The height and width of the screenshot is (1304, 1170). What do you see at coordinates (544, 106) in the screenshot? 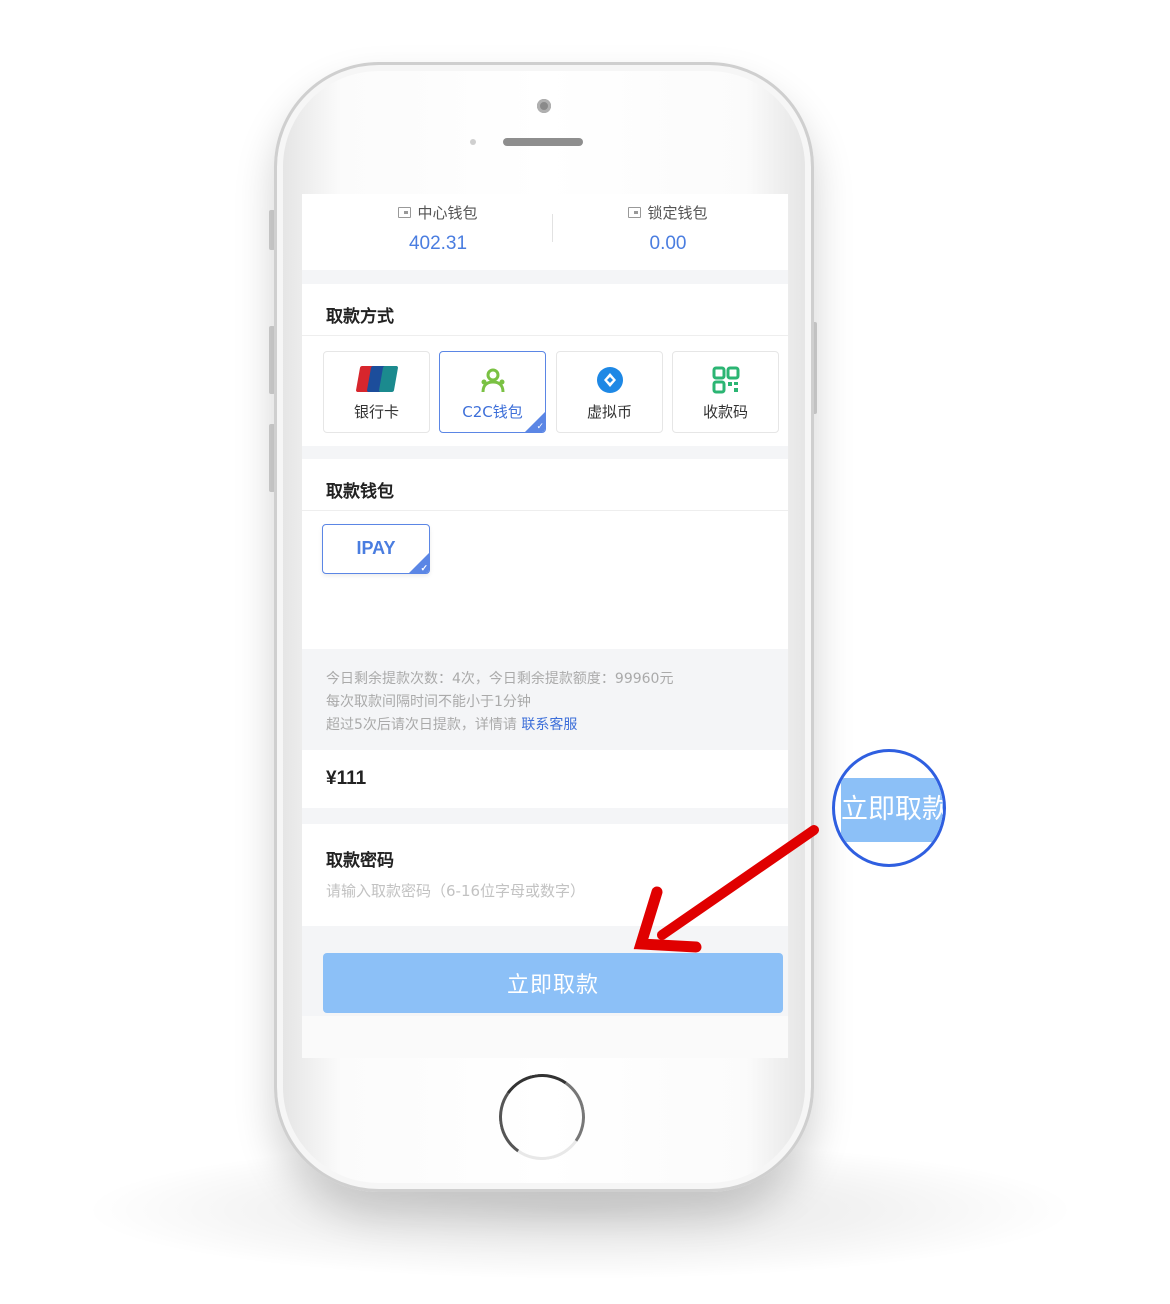
I see `front-camera` at bounding box center [544, 106].